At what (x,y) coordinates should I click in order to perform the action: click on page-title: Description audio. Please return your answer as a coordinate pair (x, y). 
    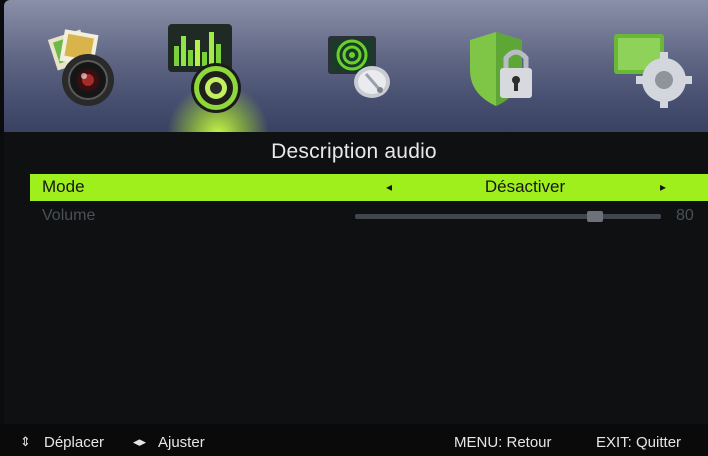
    Looking at the image, I should click on (354, 151).